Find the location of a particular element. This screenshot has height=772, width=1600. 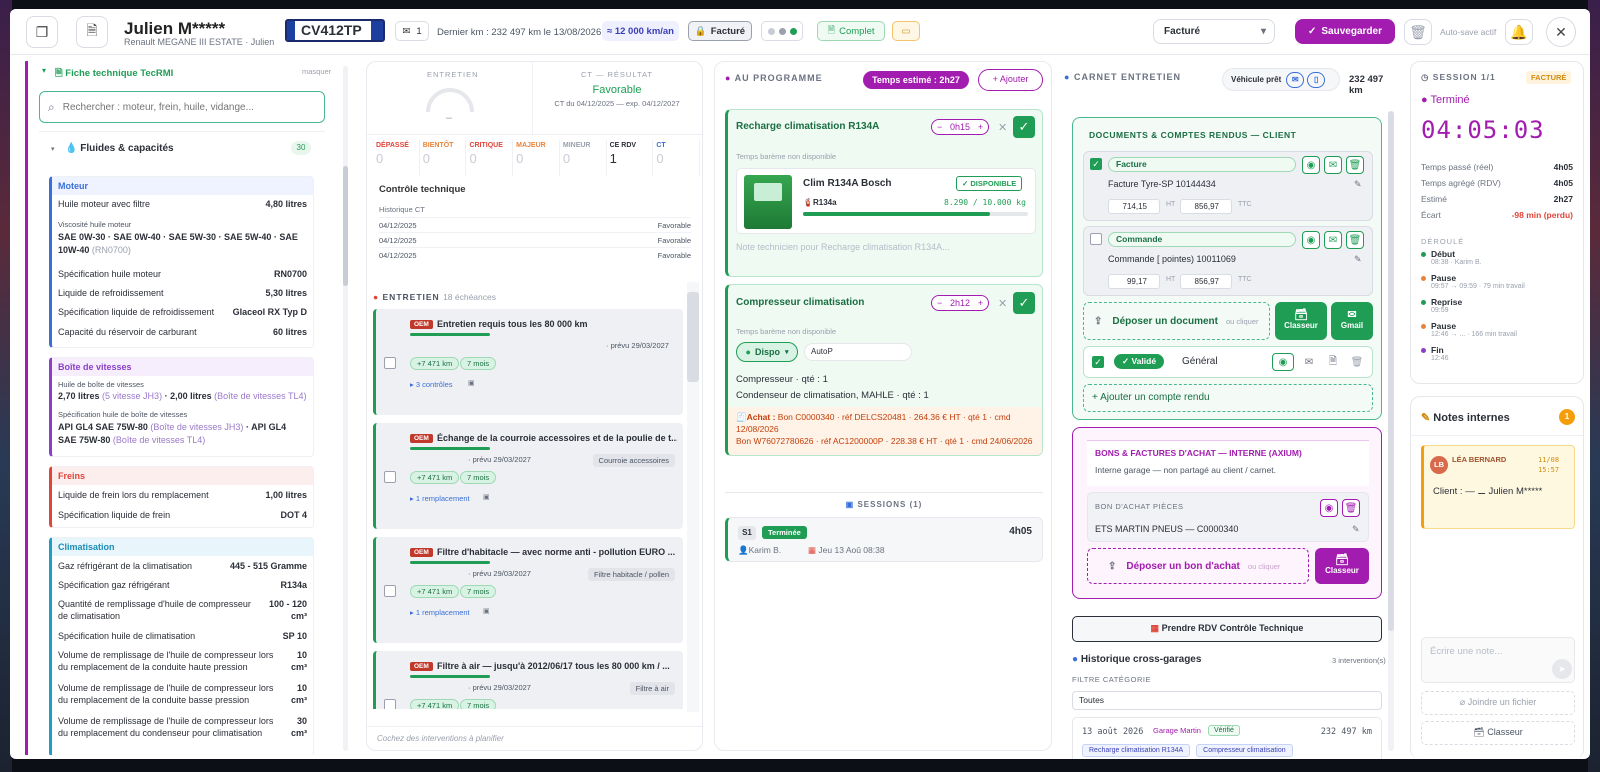

commande-ttc-input: 856,97 is located at coordinates (1206, 281).